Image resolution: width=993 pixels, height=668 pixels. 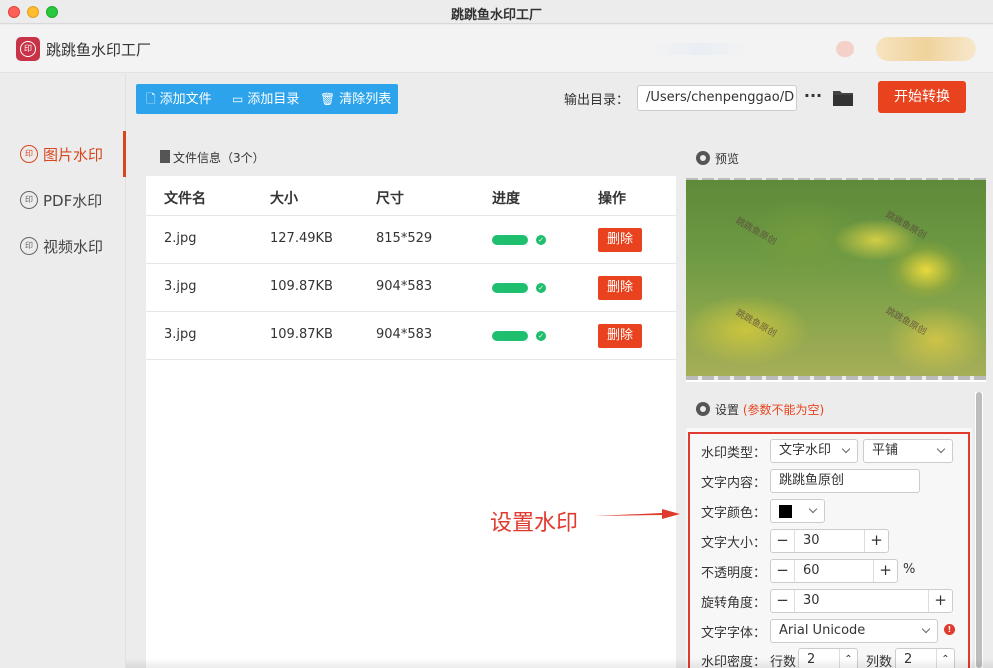 What do you see at coordinates (99, 50) in the screenshot?
I see `app-name: 跳跳鱼水印工厂` at bounding box center [99, 50].